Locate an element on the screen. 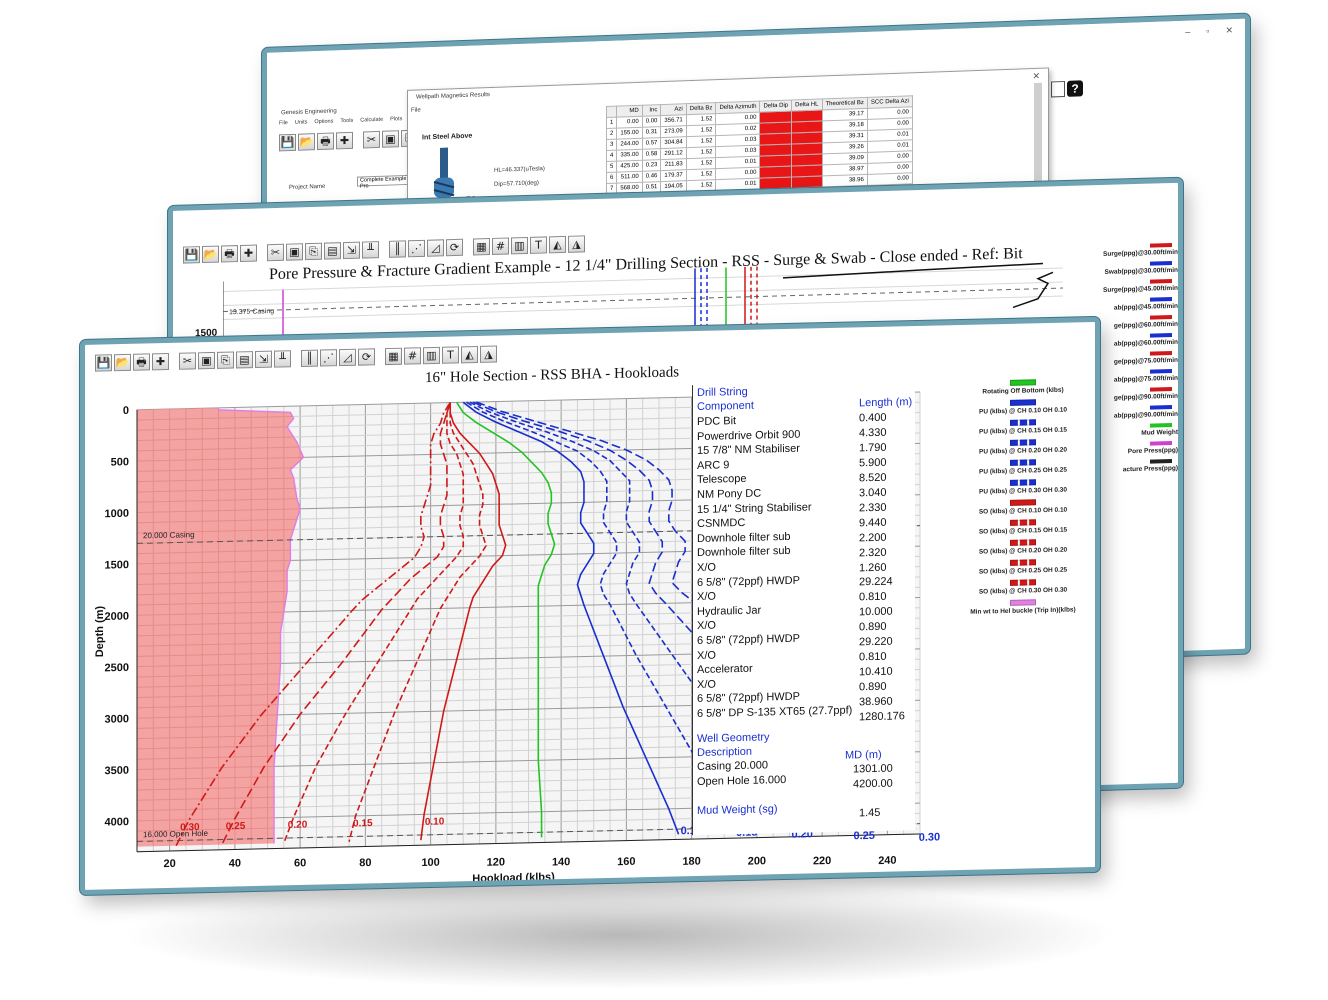 The width and height of the screenshot is (1328, 1000). menu-item: Tools is located at coordinates (346, 121).